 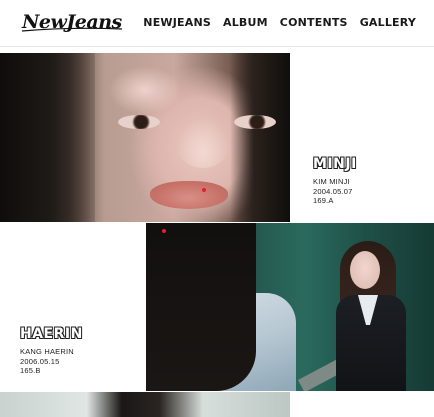 What do you see at coordinates (47, 351) in the screenshot?
I see `member-full-name: KANG HAERIN` at bounding box center [47, 351].